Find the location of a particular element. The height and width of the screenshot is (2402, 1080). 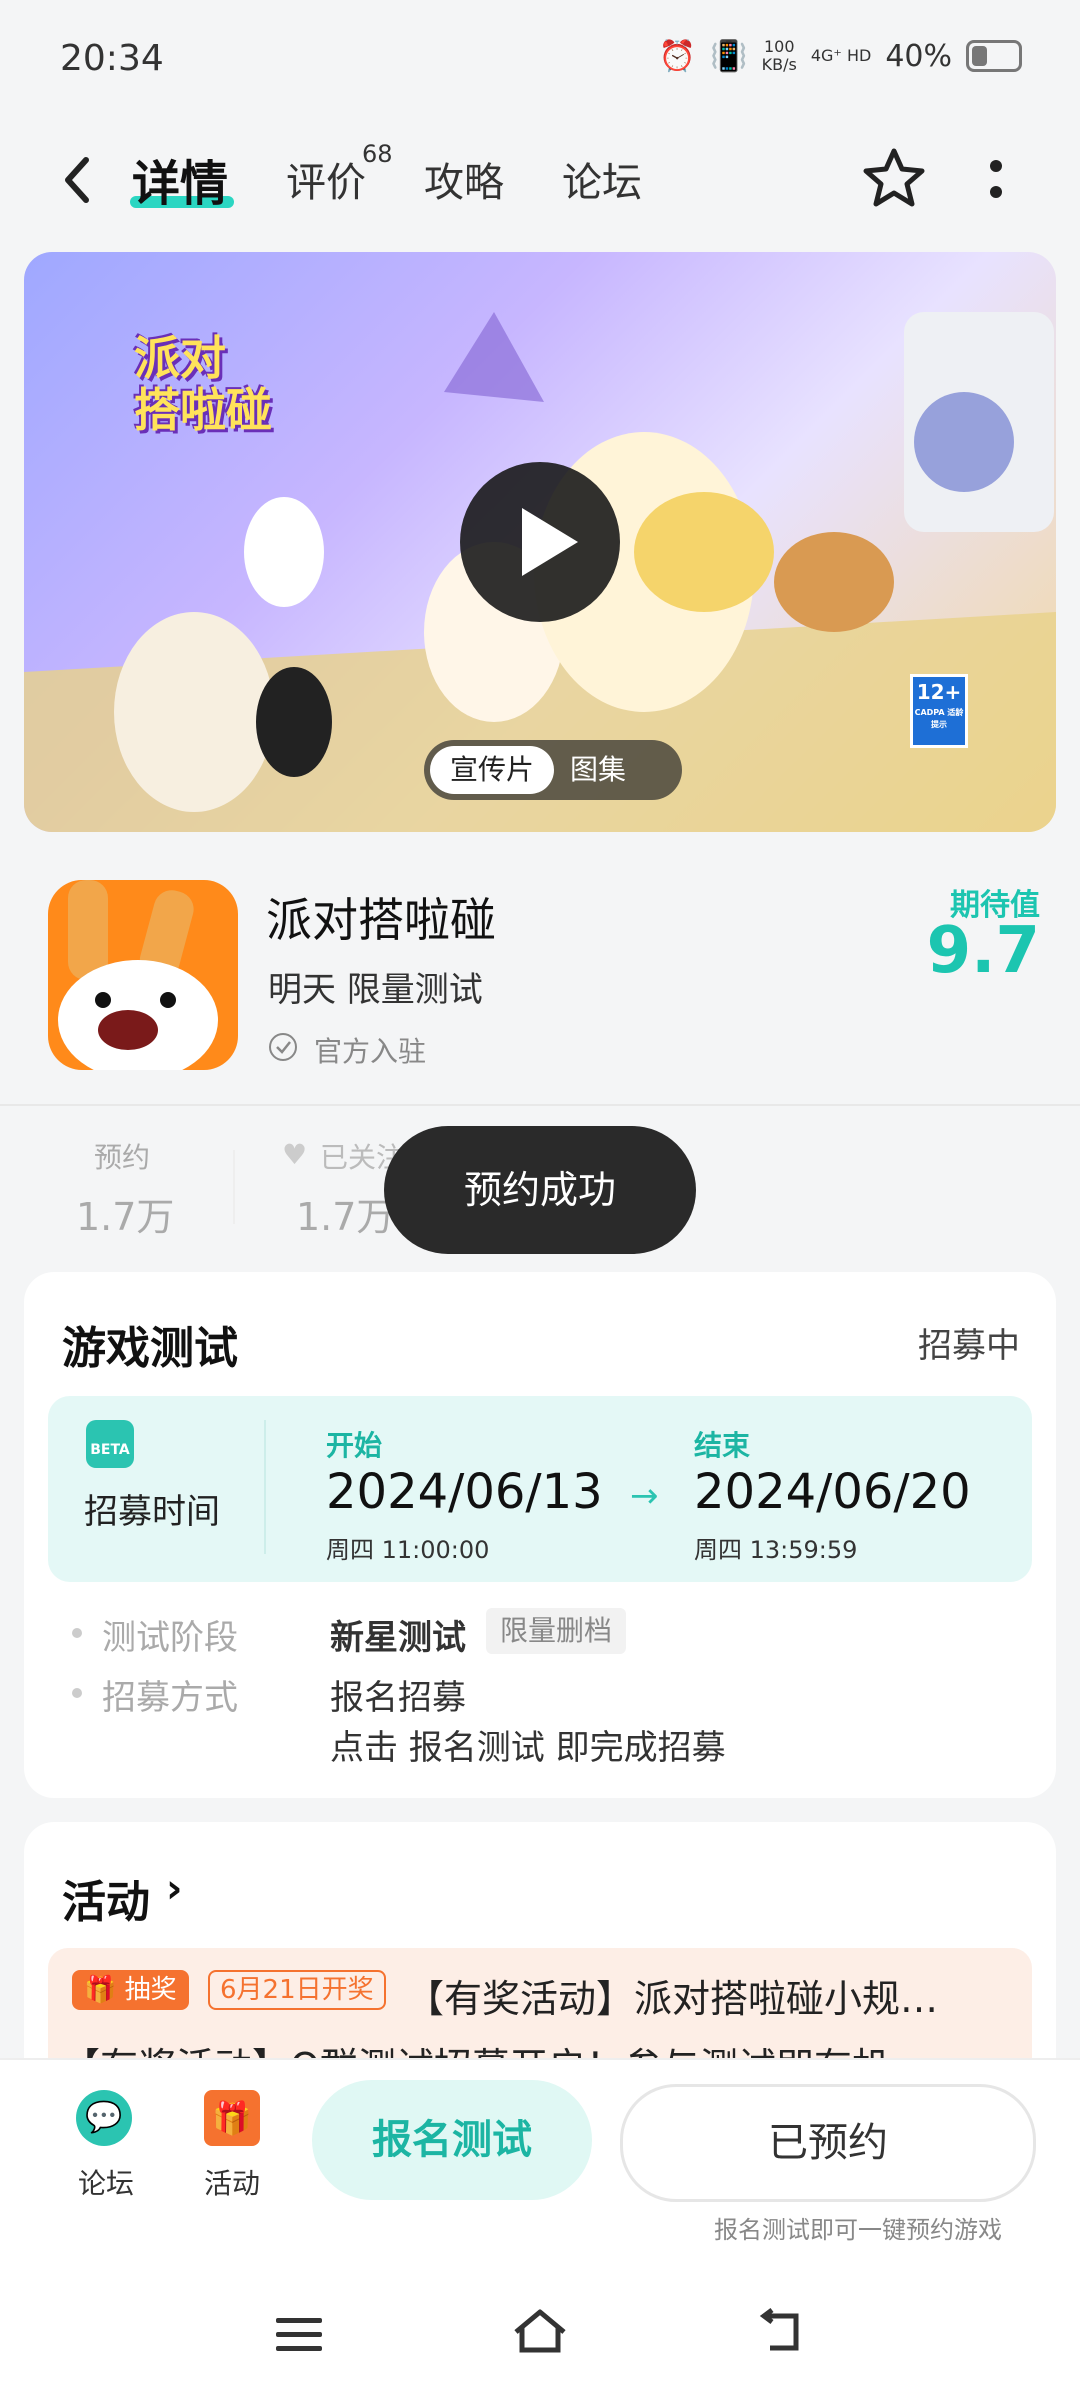

tab-guide: 攻略 is located at coordinates (464, 179).